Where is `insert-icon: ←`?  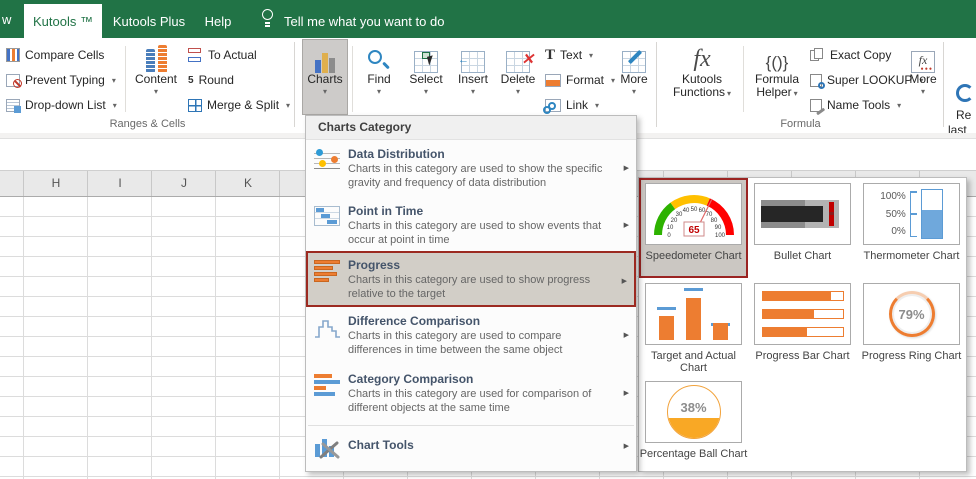
insert-icon: ← is located at coordinates (471, 62).